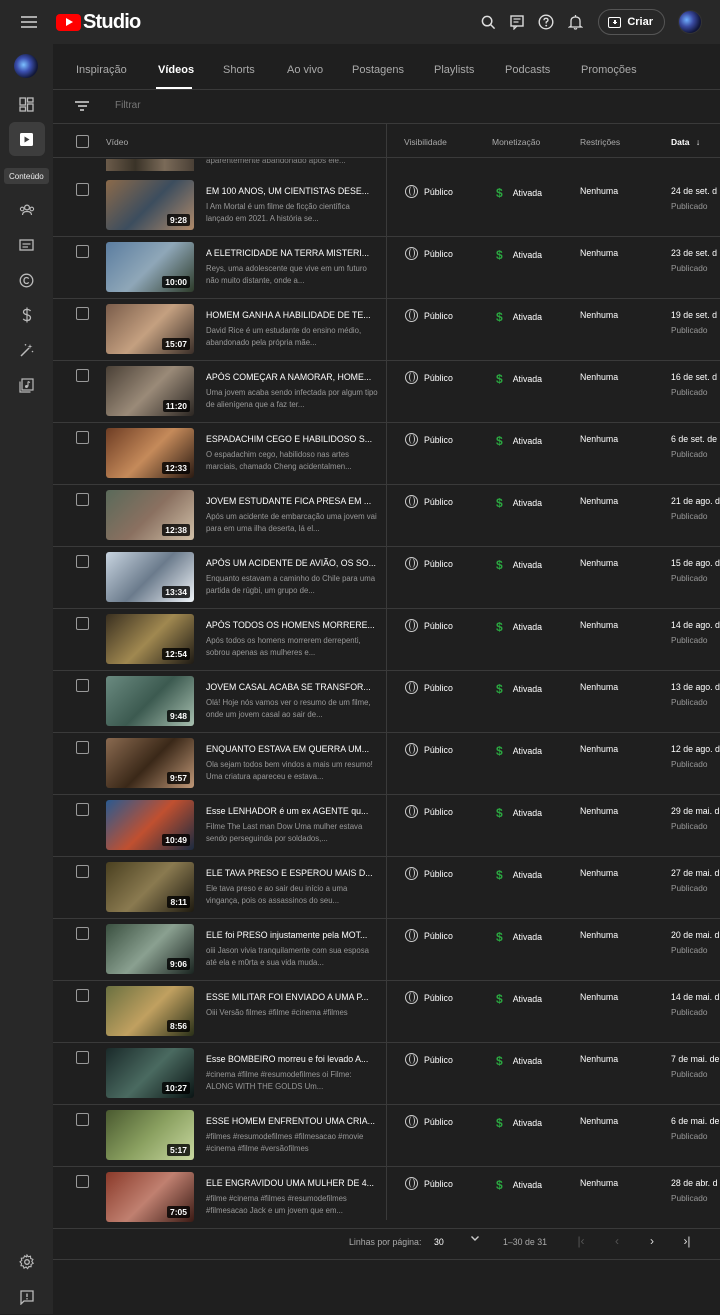 This screenshot has width=720, height=1315. What do you see at coordinates (581, 1241) in the screenshot?
I see `first-page-icon: |‹` at bounding box center [581, 1241].